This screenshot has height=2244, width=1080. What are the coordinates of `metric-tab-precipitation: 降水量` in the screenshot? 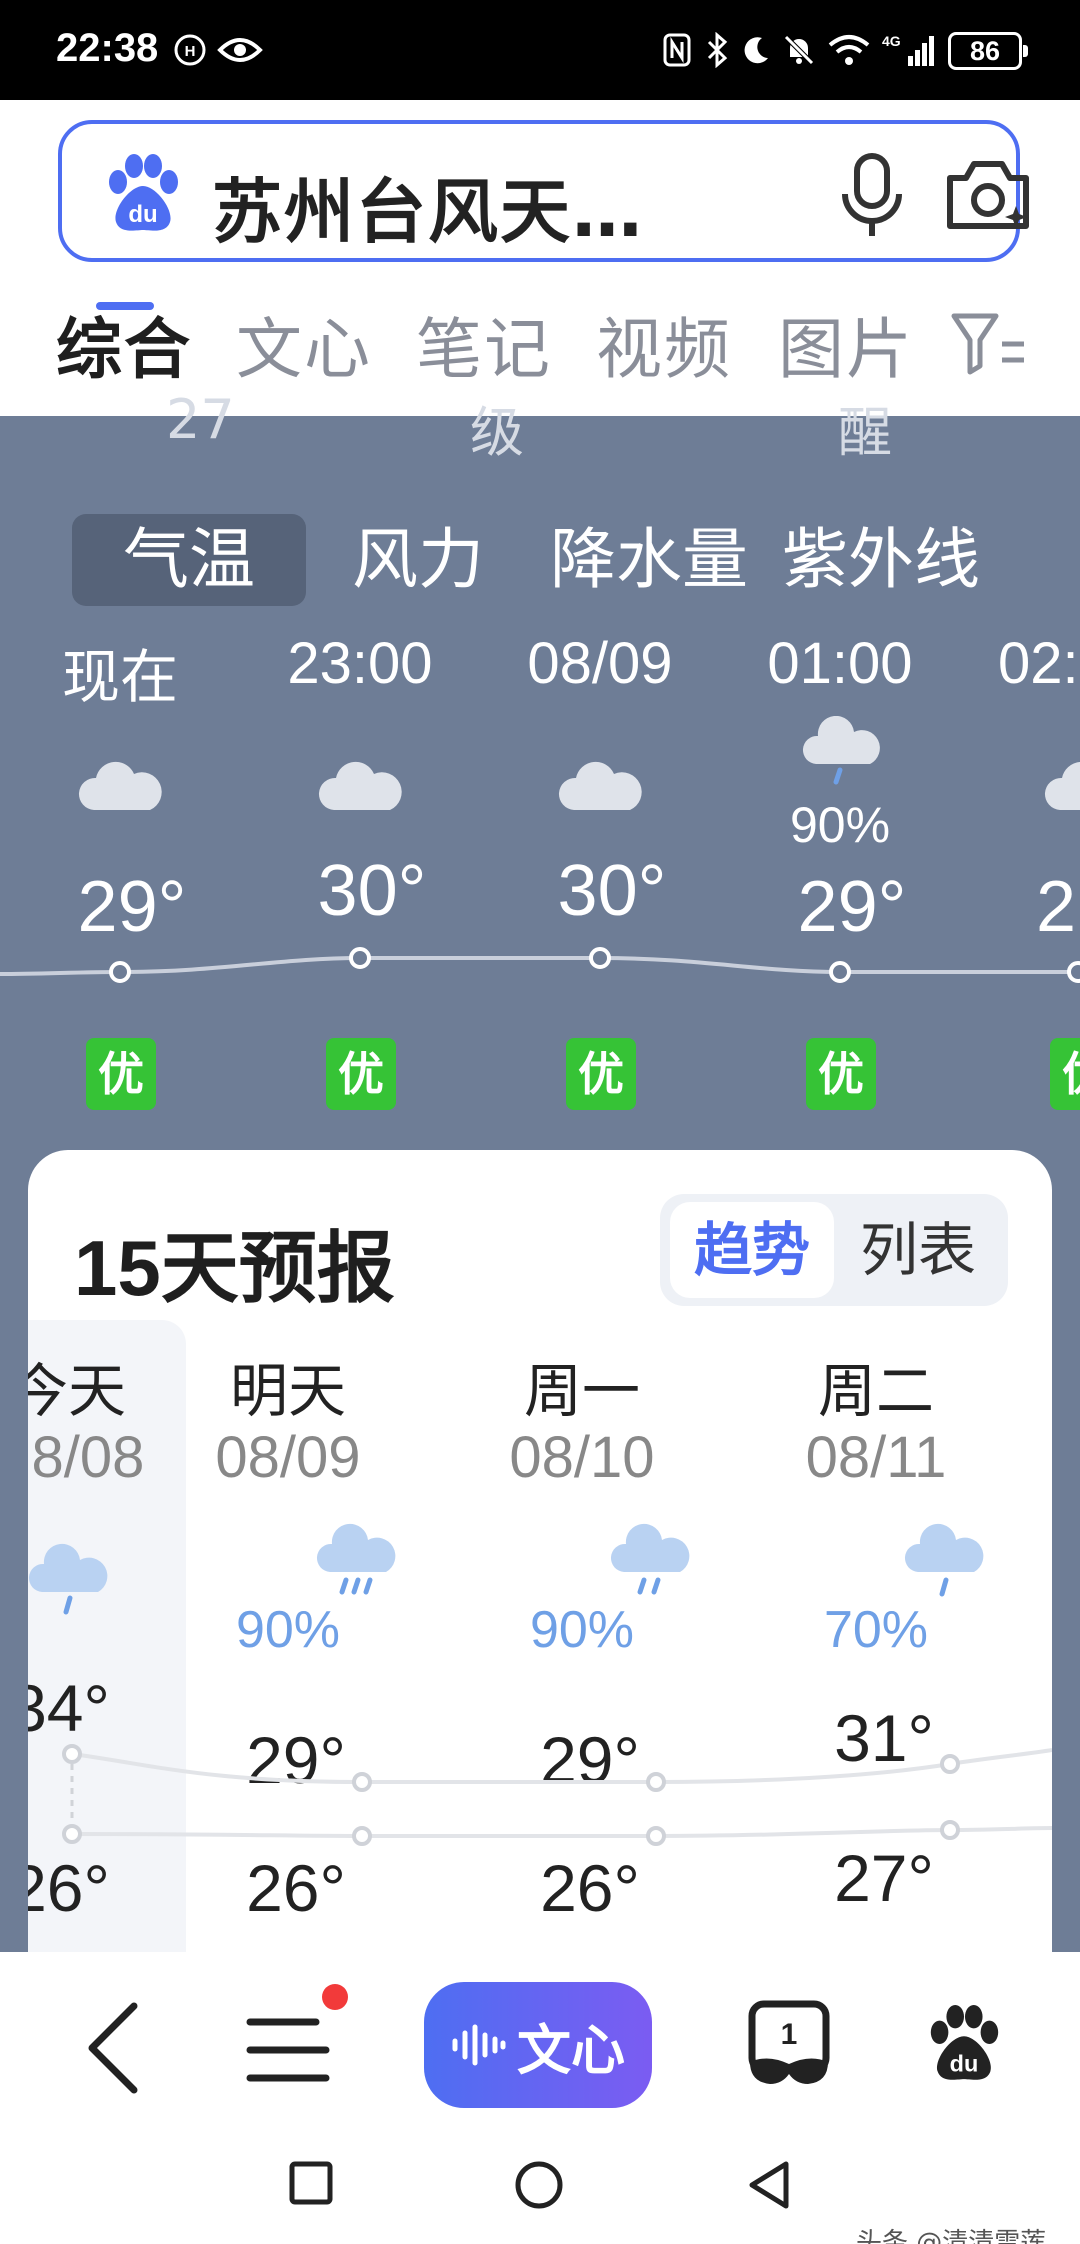 It's located at (649, 560).